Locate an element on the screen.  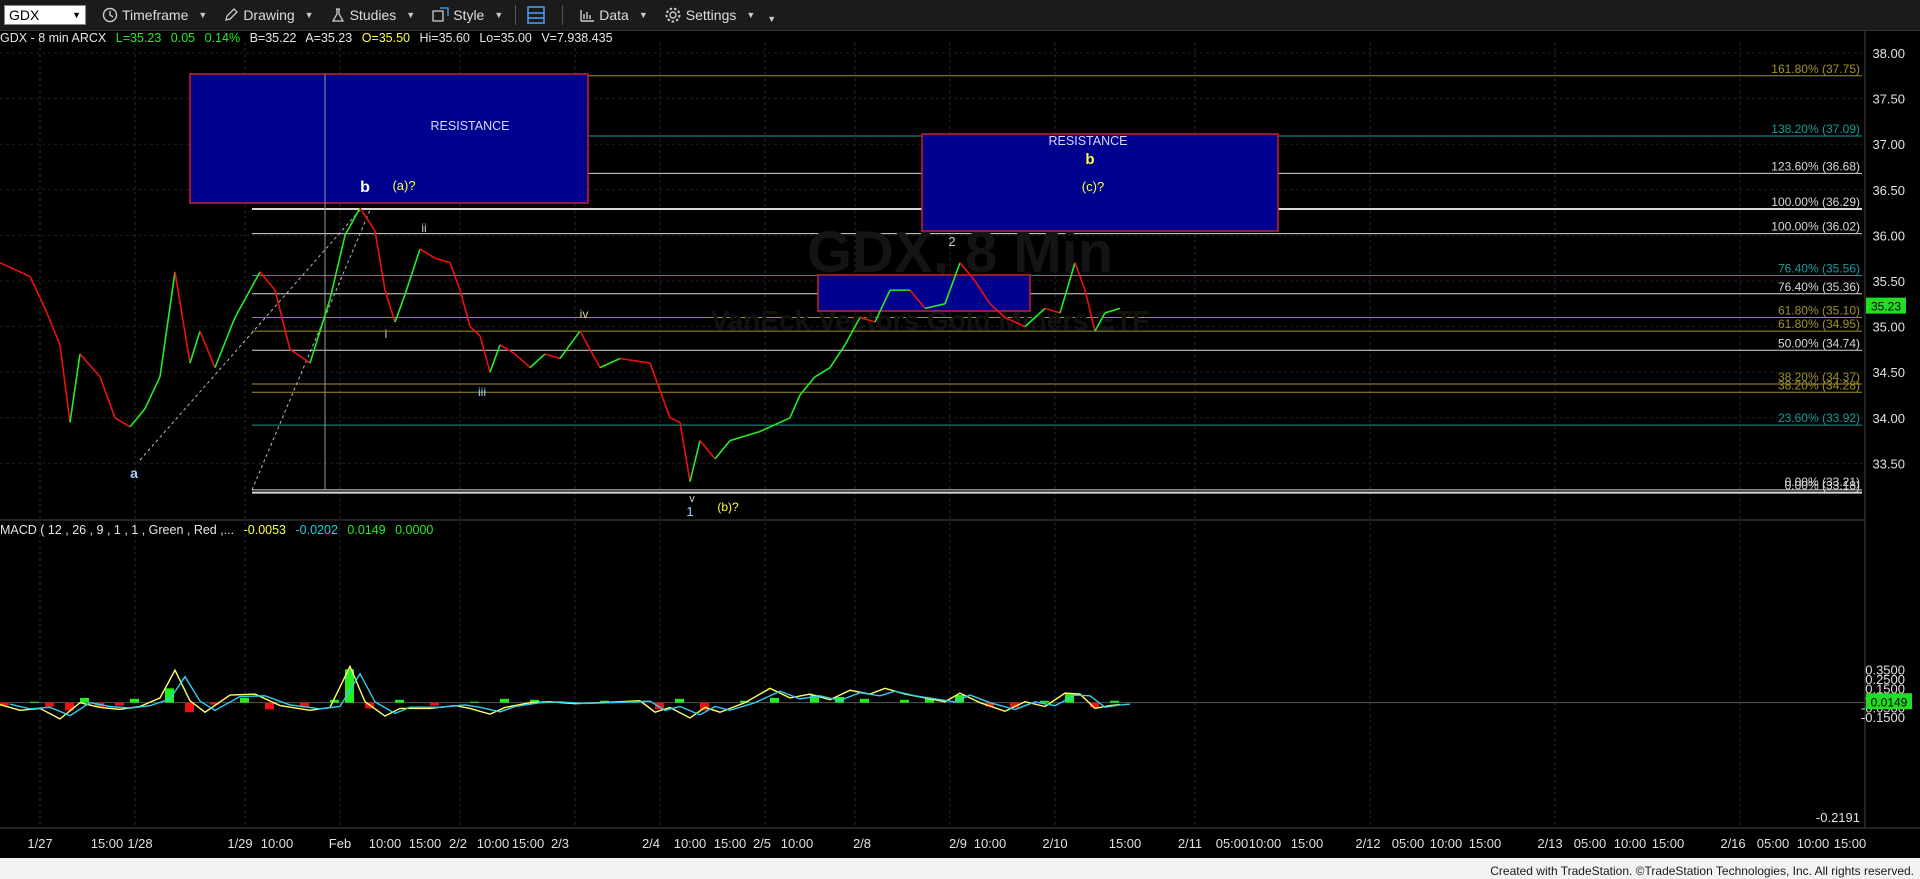
symbol-selector: GDX ▼ is located at coordinates (45, 15).